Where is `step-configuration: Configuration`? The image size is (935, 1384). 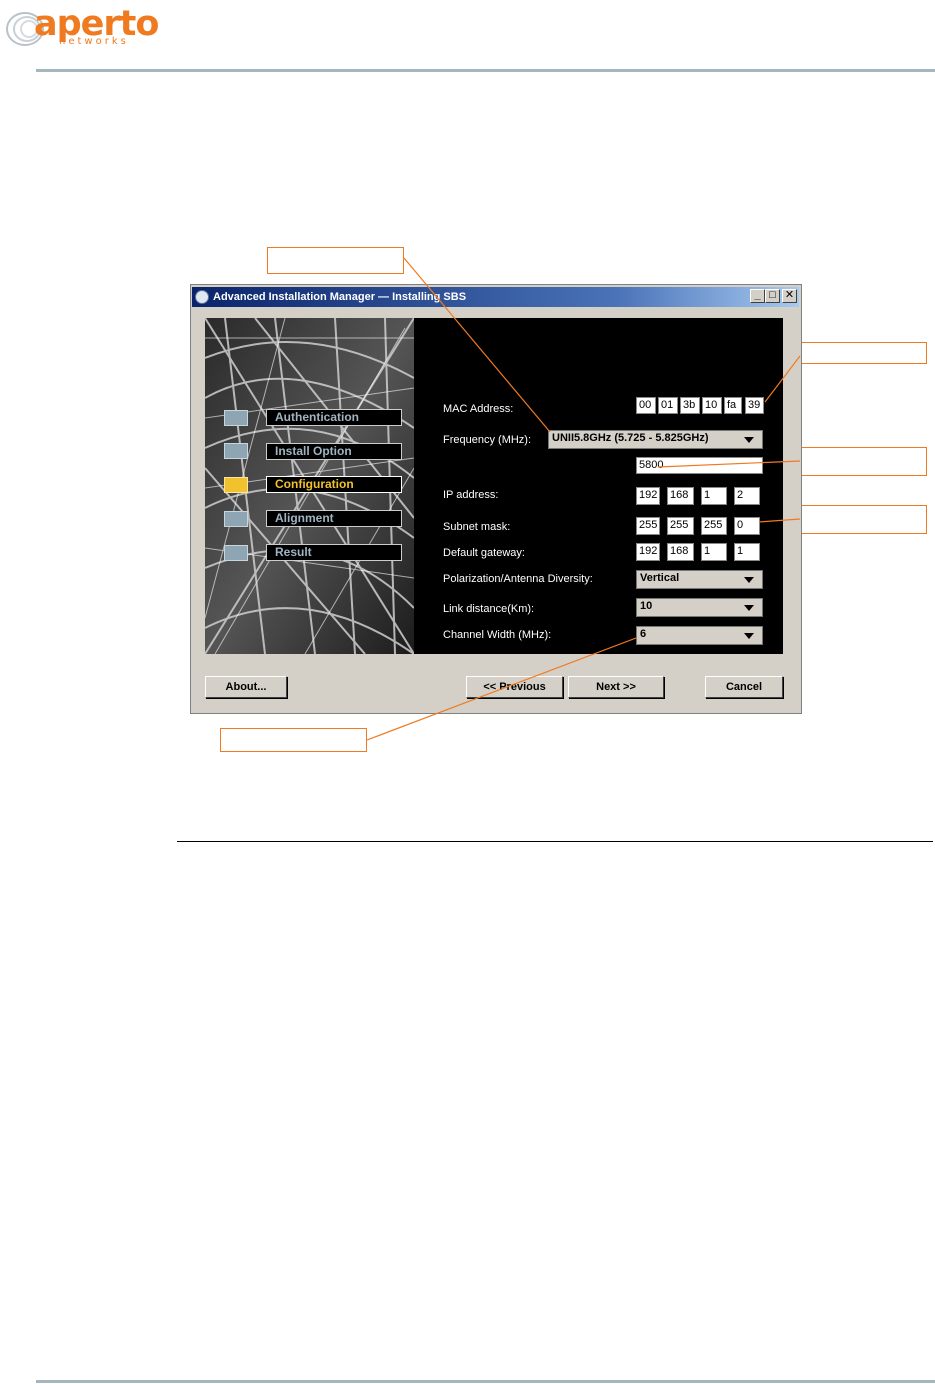 step-configuration: Configuration is located at coordinates (334, 484).